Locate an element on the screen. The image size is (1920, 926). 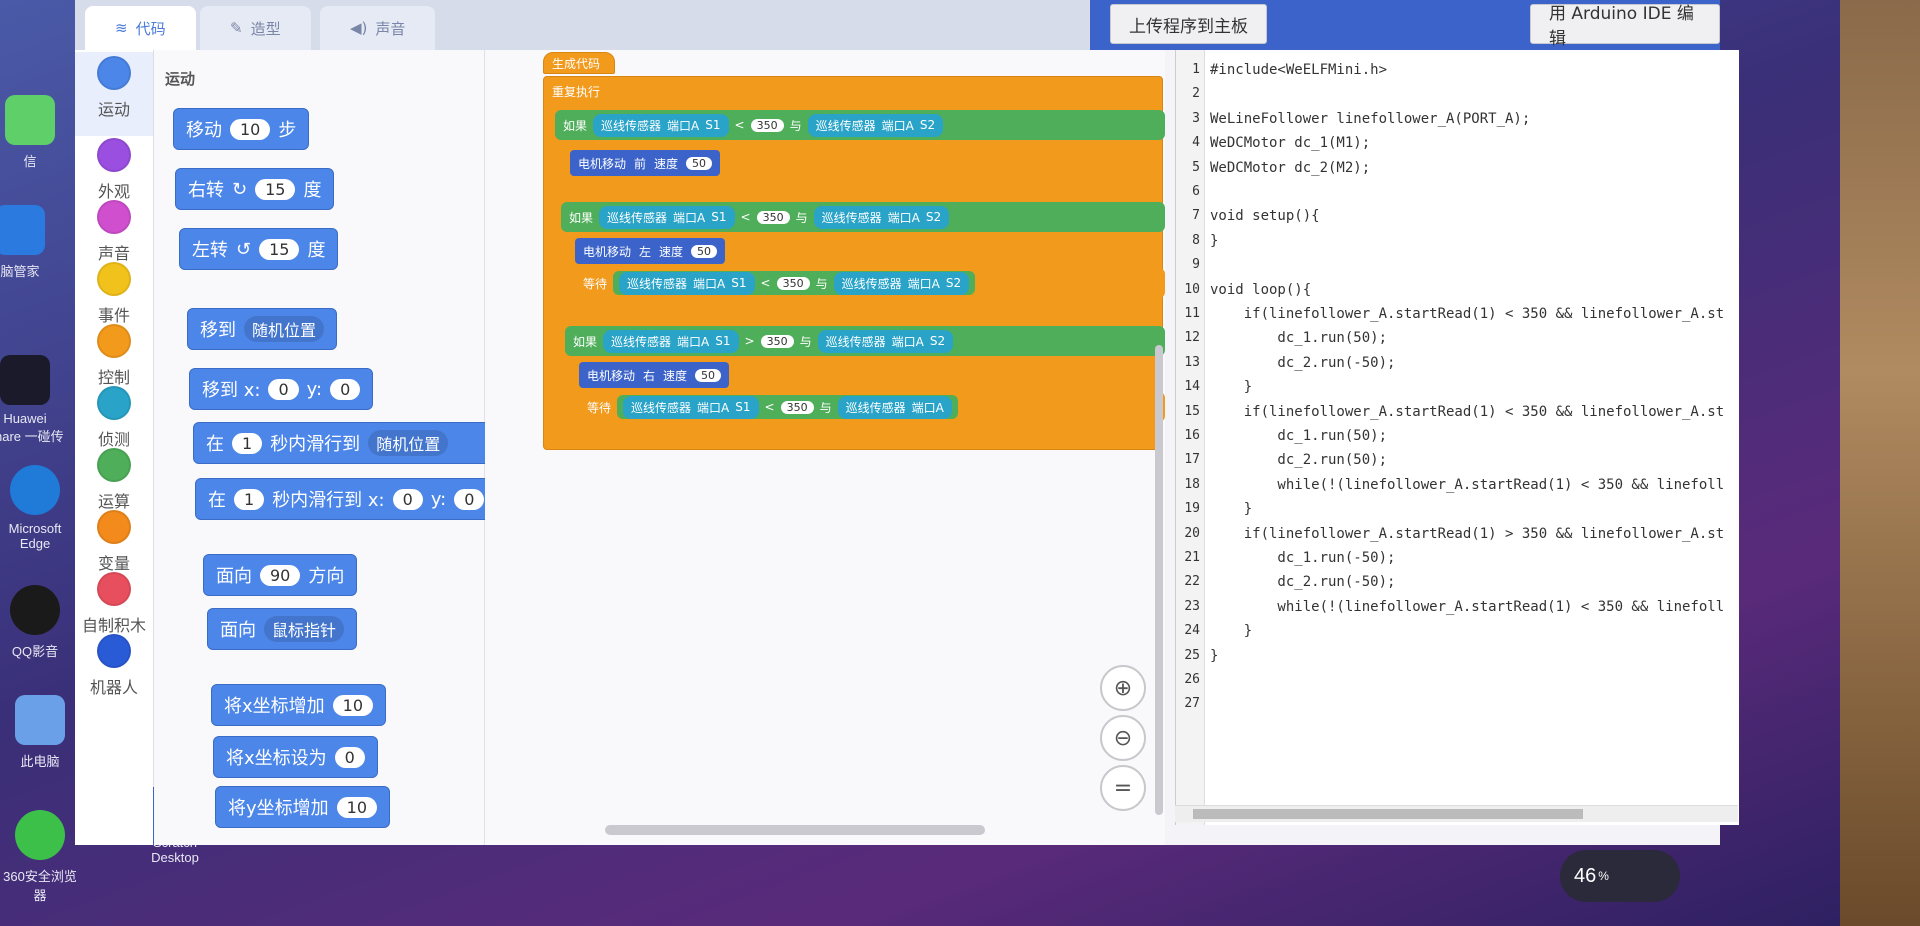
rotate-right-icon: ↻ is located at coordinates (240, 189).